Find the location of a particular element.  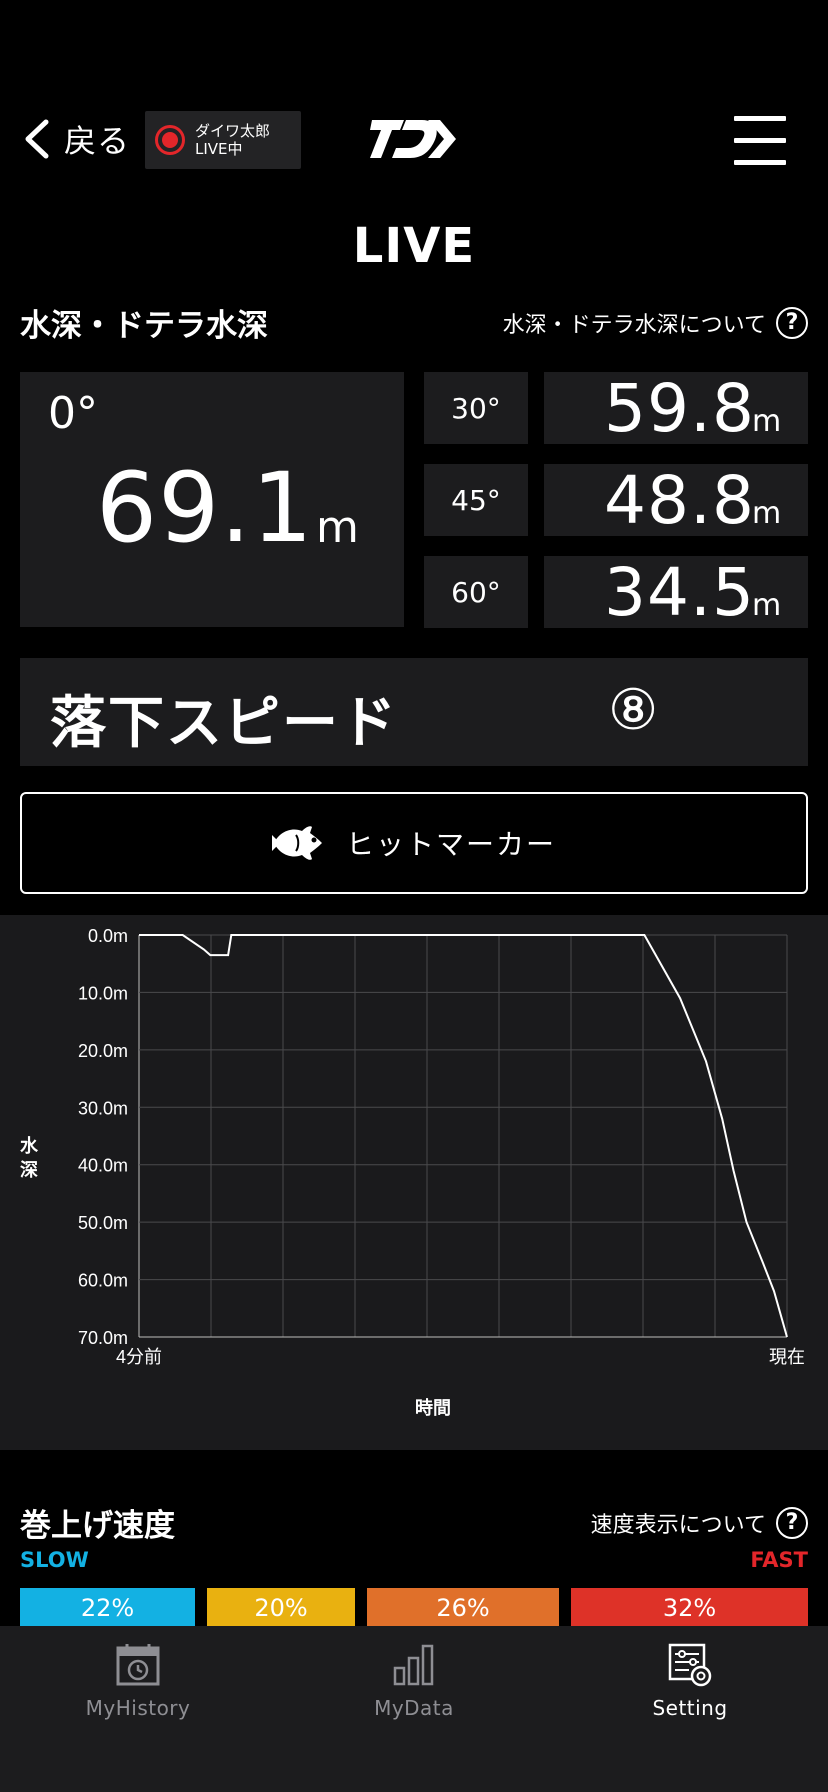

bar-chart-icon is located at coordinates (413, 1665).